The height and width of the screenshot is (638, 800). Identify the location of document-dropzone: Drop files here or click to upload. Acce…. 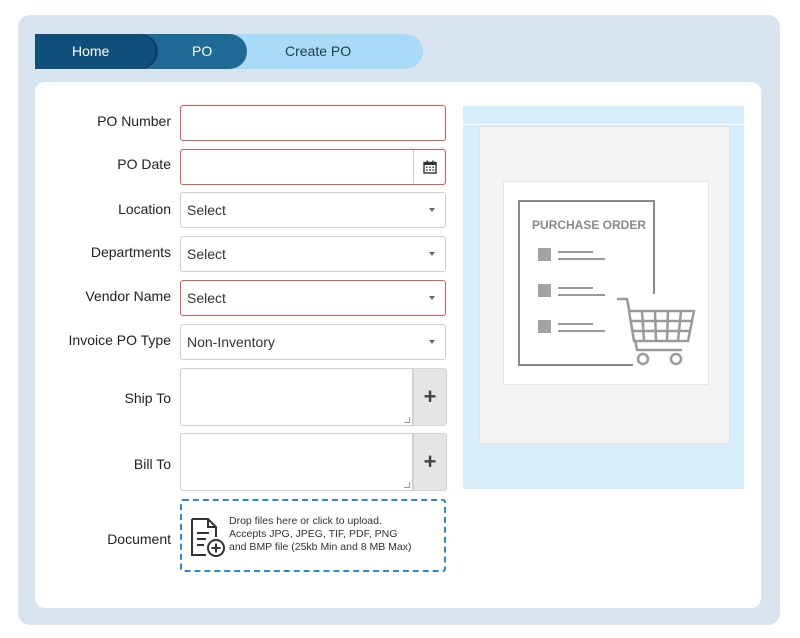
(313, 535).